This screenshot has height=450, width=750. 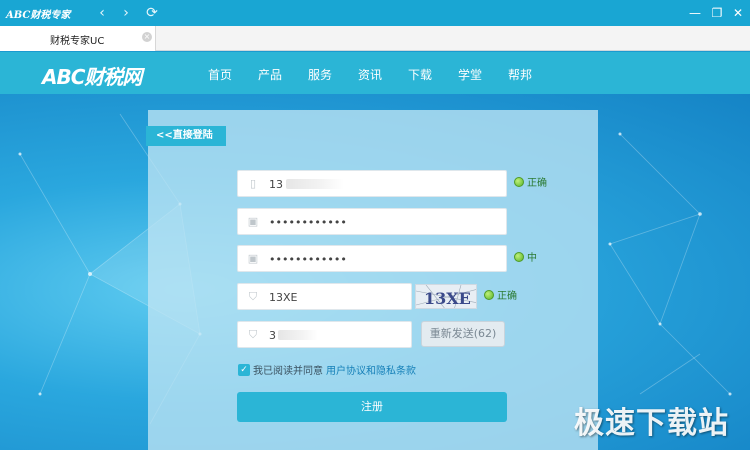 I want to click on captcha-text: 13XE, so click(x=447, y=298).